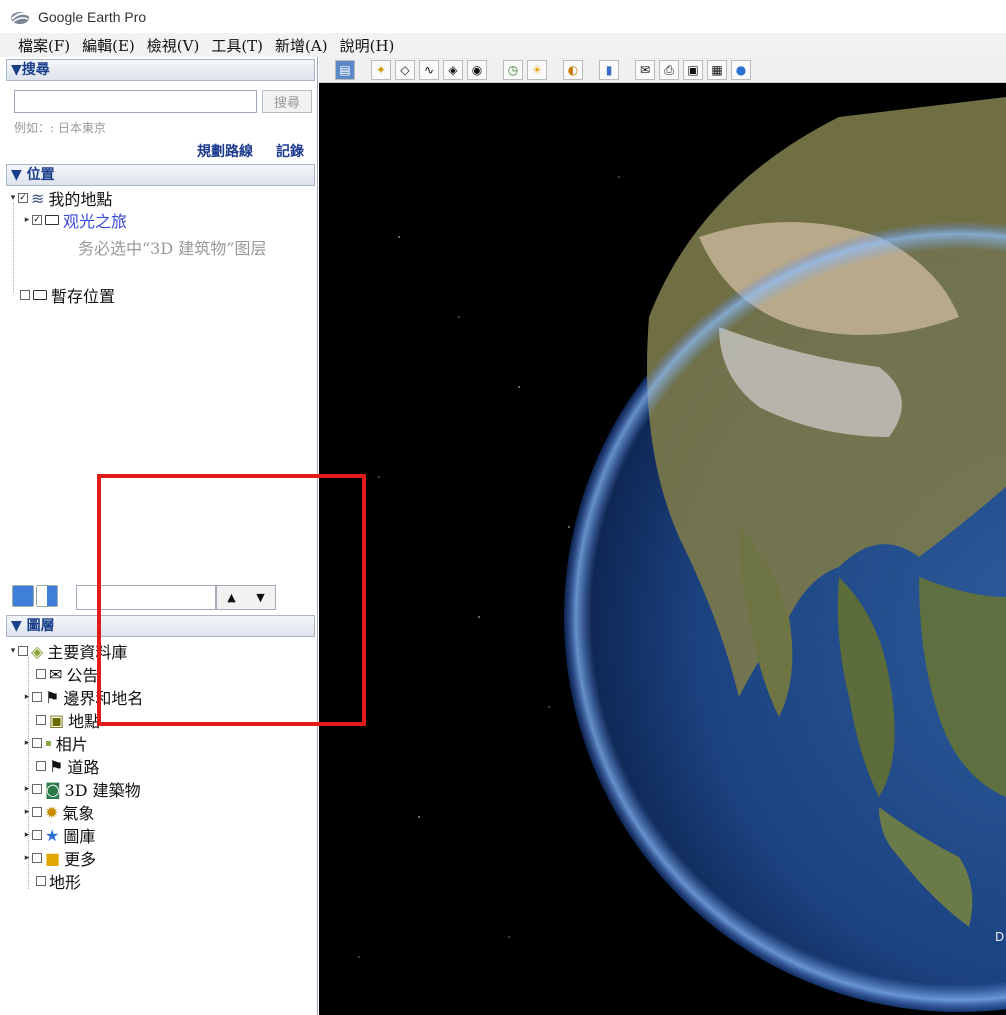 Image resolution: width=1006 pixels, height=1015 pixels. I want to click on path-icon: ∿, so click(429, 70).